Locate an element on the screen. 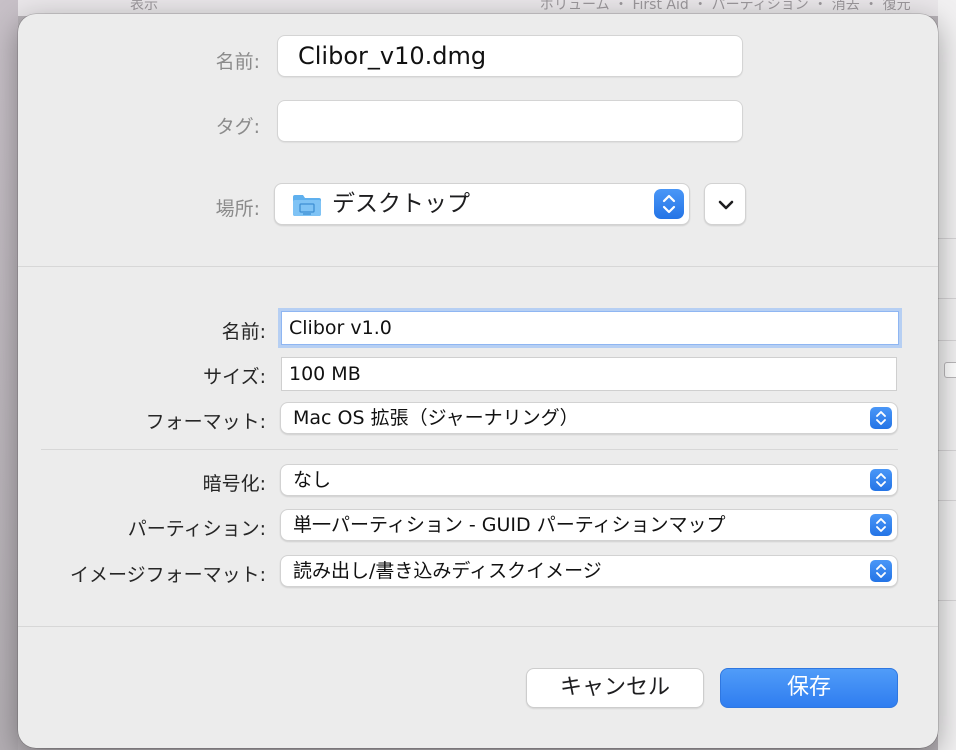 The width and height of the screenshot is (956, 750). background-toolbar-text-right: ボリューム ・ First Aid ・ パーティション ・ 消去 ・ 復元 is located at coordinates (725, 6).